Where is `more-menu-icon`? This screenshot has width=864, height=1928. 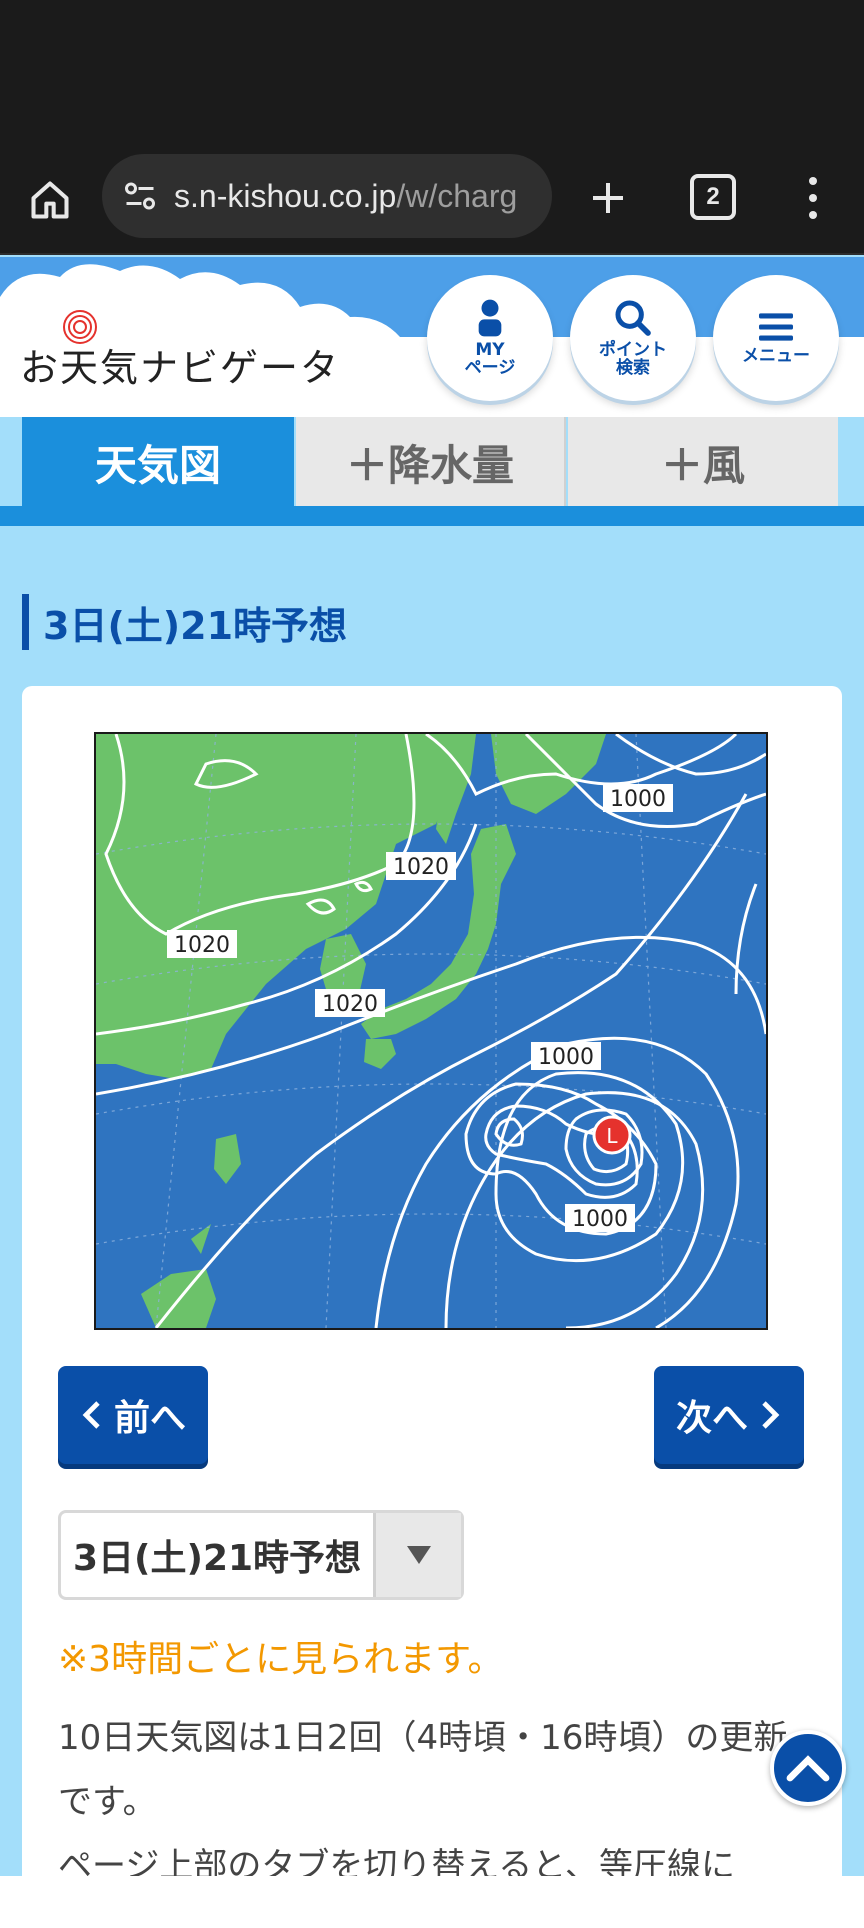
more-menu-icon is located at coordinates (813, 198).